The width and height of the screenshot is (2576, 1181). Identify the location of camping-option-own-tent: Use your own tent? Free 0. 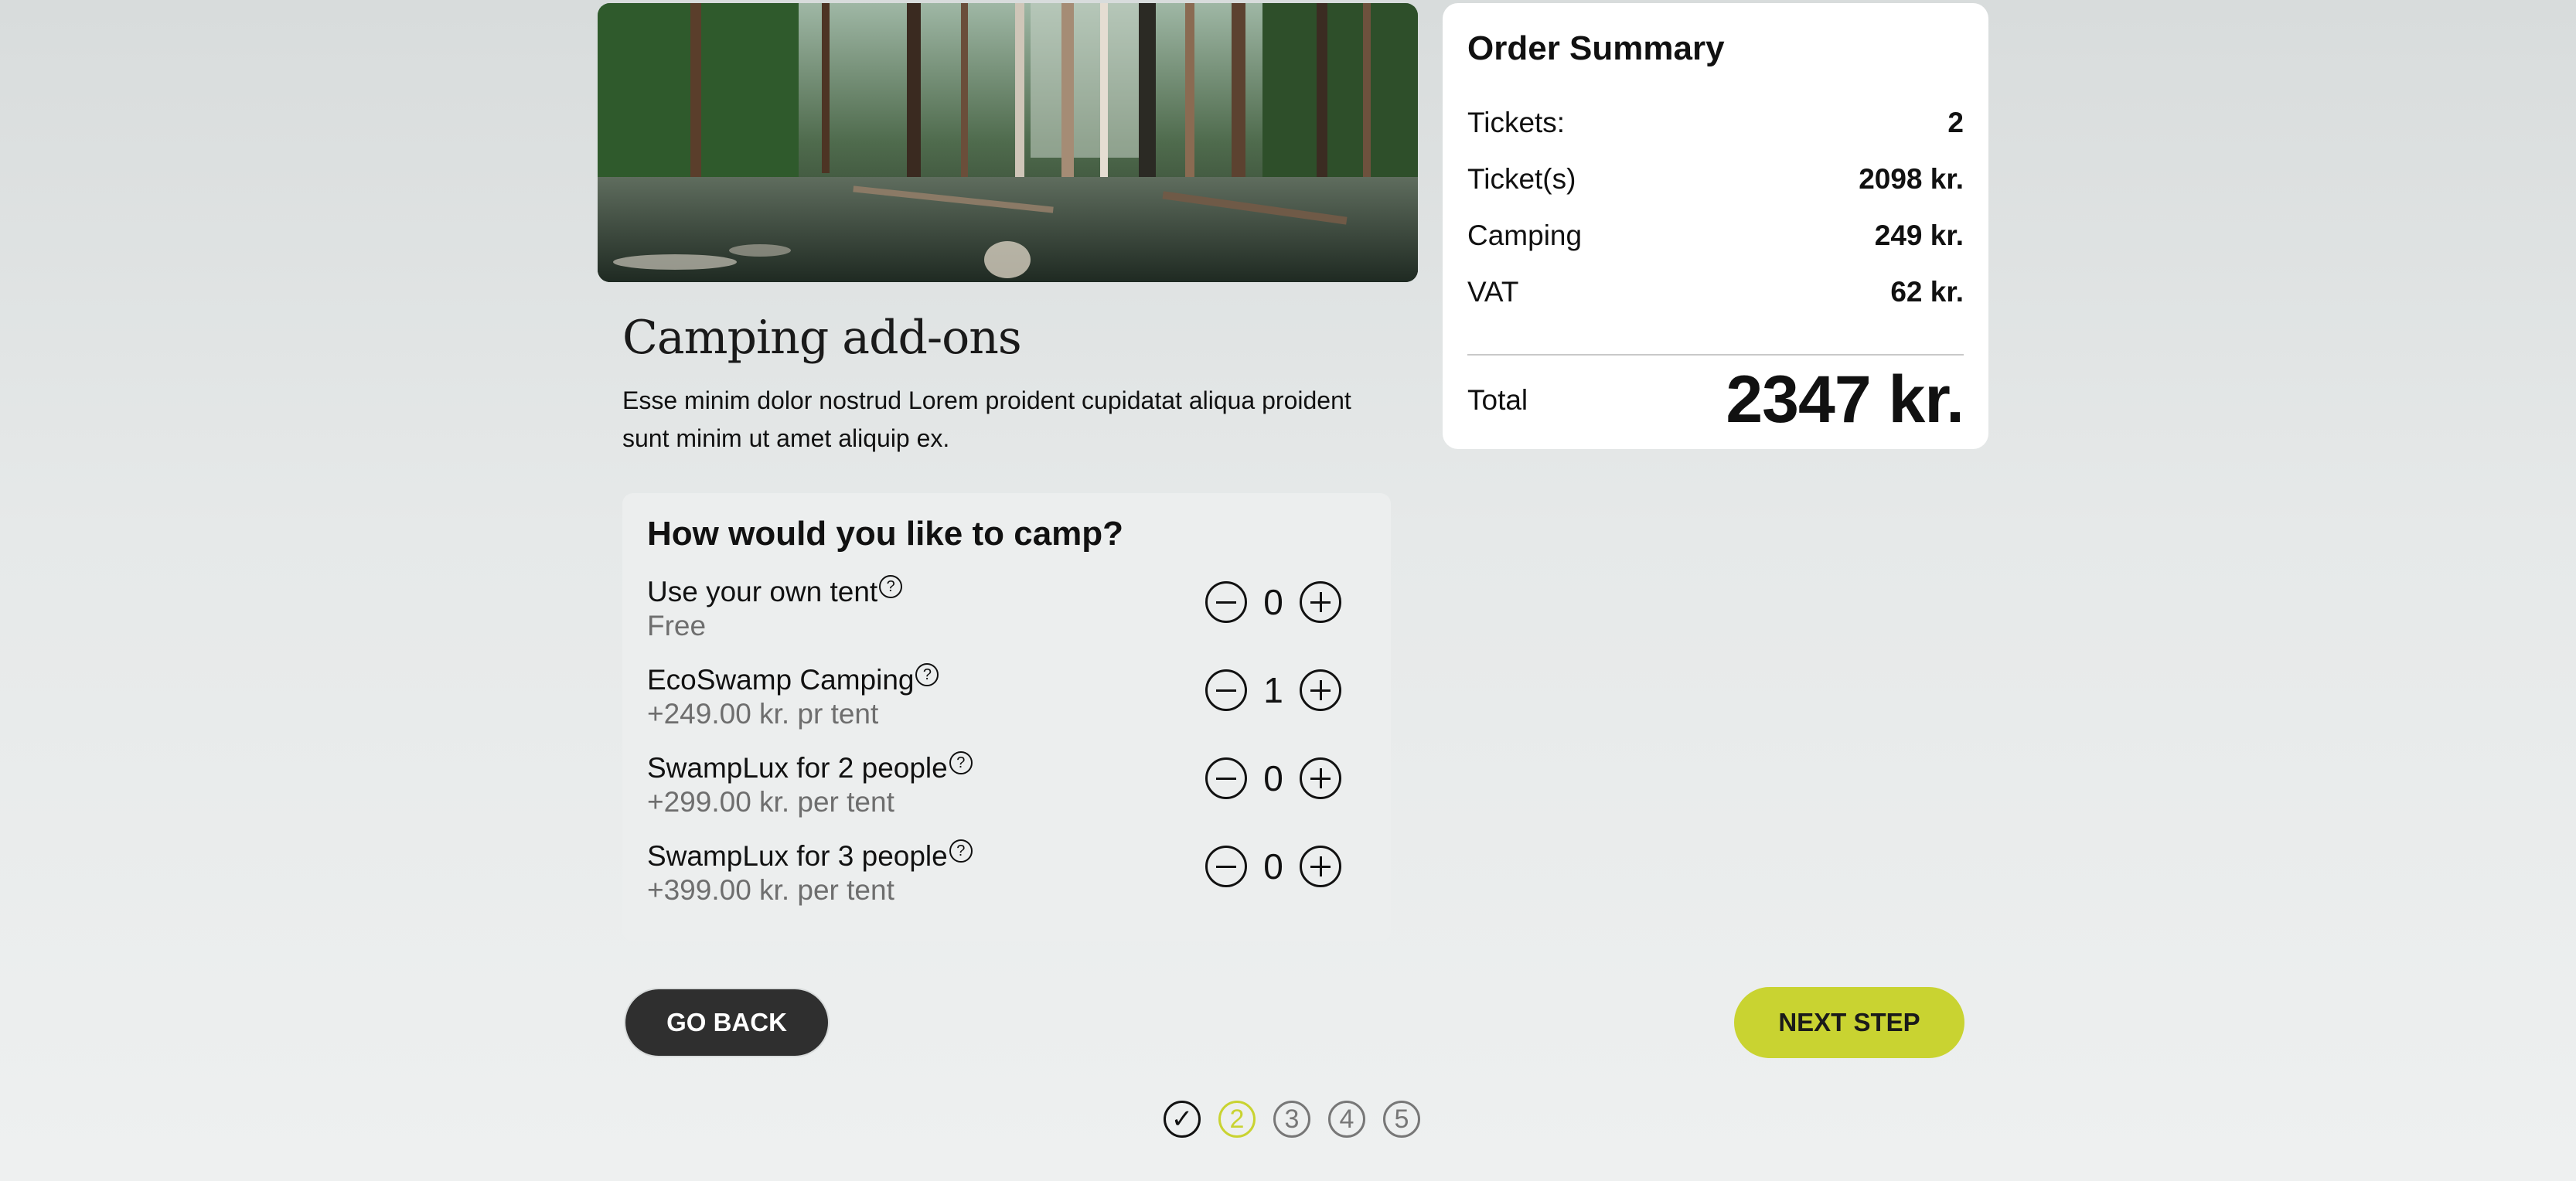
(1006, 619).